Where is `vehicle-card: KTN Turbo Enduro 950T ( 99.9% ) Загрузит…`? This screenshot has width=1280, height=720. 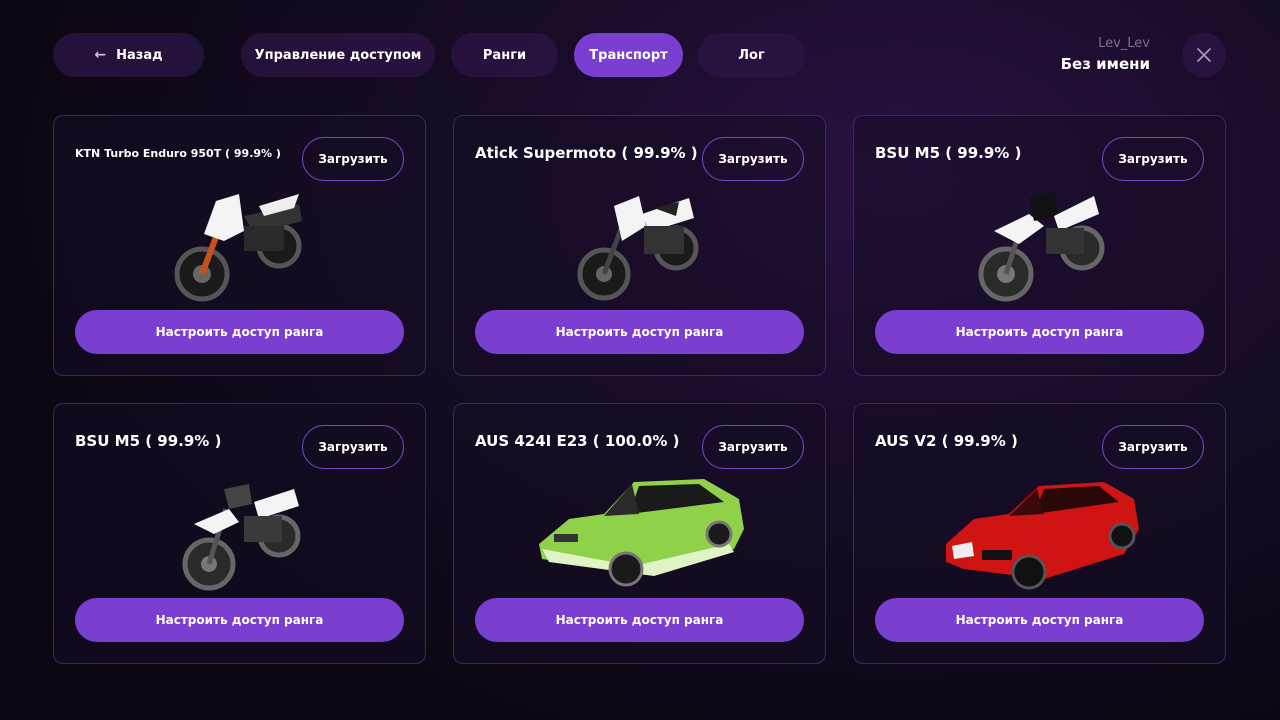
vehicle-card: KTN Turbo Enduro 950T ( 99.9% ) Загрузит… is located at coordinates (239, 245).